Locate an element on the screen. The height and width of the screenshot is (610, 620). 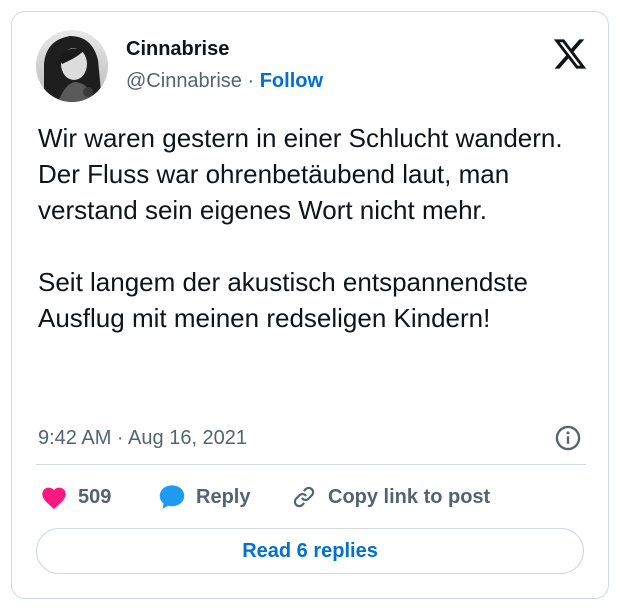
reply-bubble-icon is located at coordinates (172, 497).